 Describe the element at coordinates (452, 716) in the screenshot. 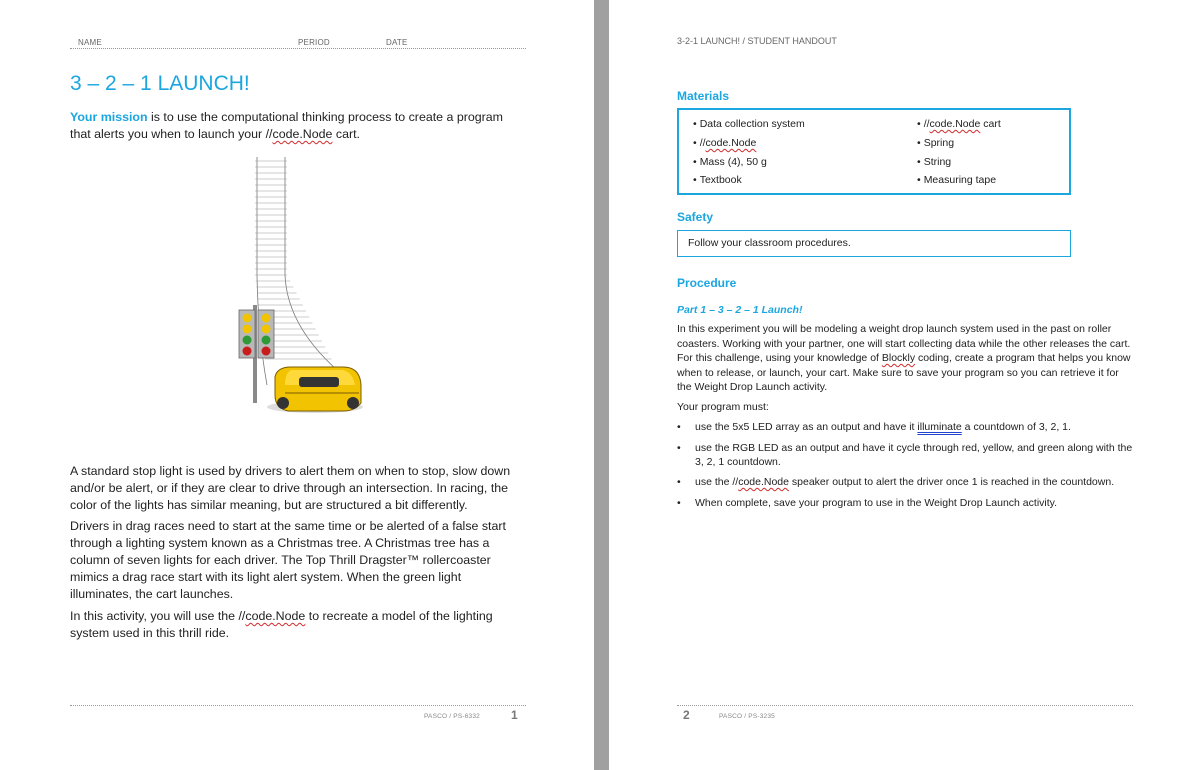

I see `footer-text: PASCO / PS-6332` at that location.